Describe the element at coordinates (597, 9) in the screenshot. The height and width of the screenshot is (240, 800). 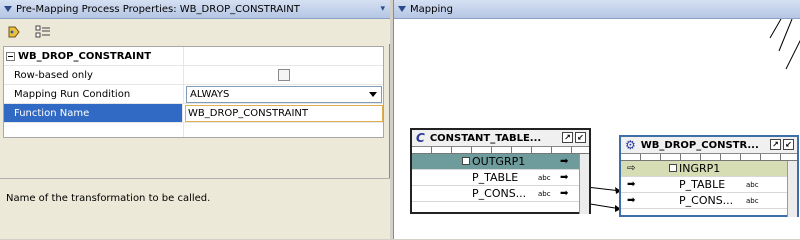
I see `mapping-title-bar: Mapping` at that location.